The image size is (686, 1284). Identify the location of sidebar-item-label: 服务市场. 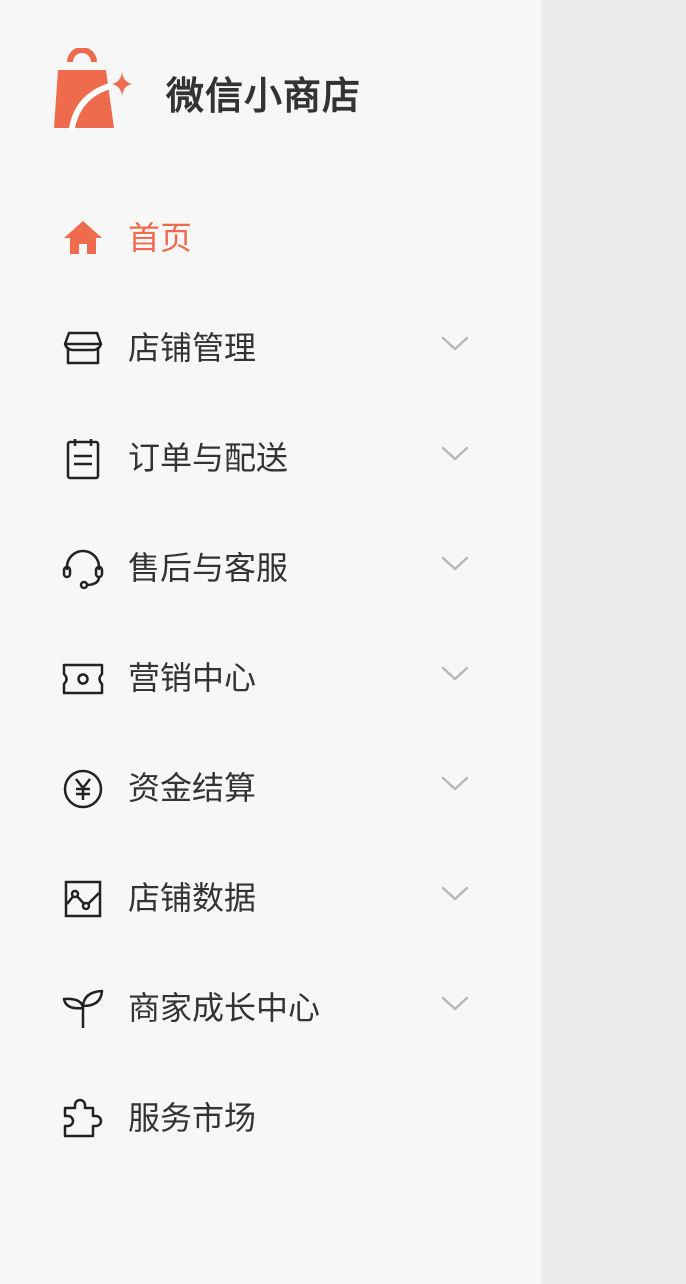
(192, 1118).